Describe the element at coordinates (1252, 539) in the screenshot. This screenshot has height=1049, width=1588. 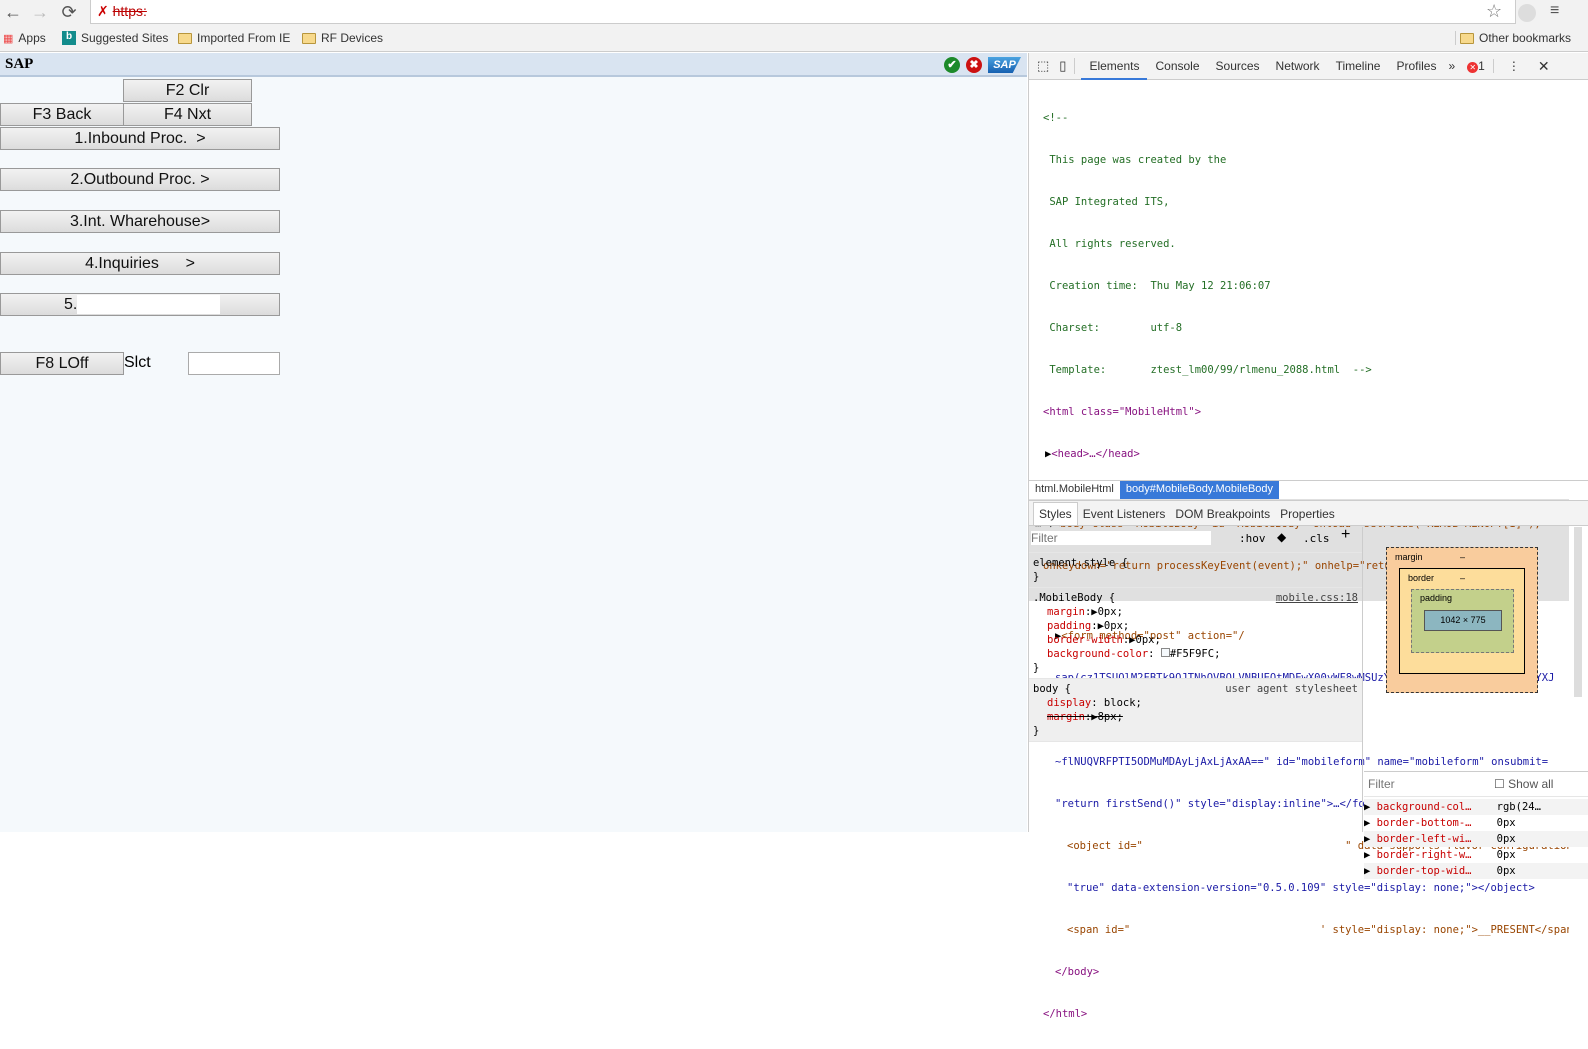
I see `hov-toggle: :hov` at that location.